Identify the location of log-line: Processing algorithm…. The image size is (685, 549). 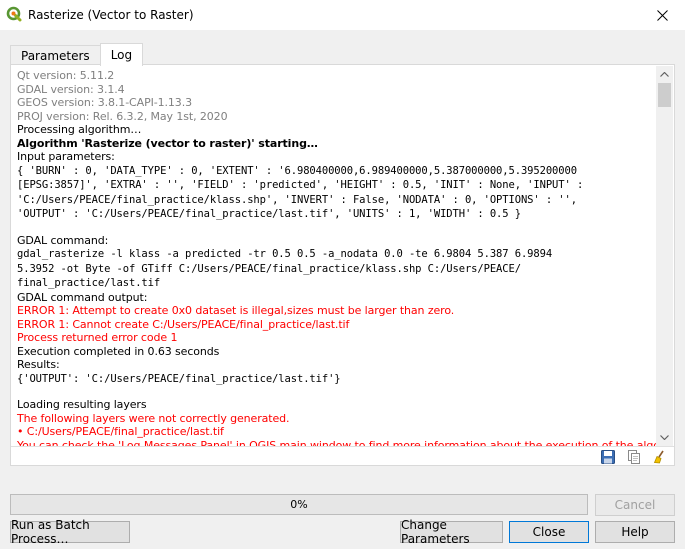
(79, 129).